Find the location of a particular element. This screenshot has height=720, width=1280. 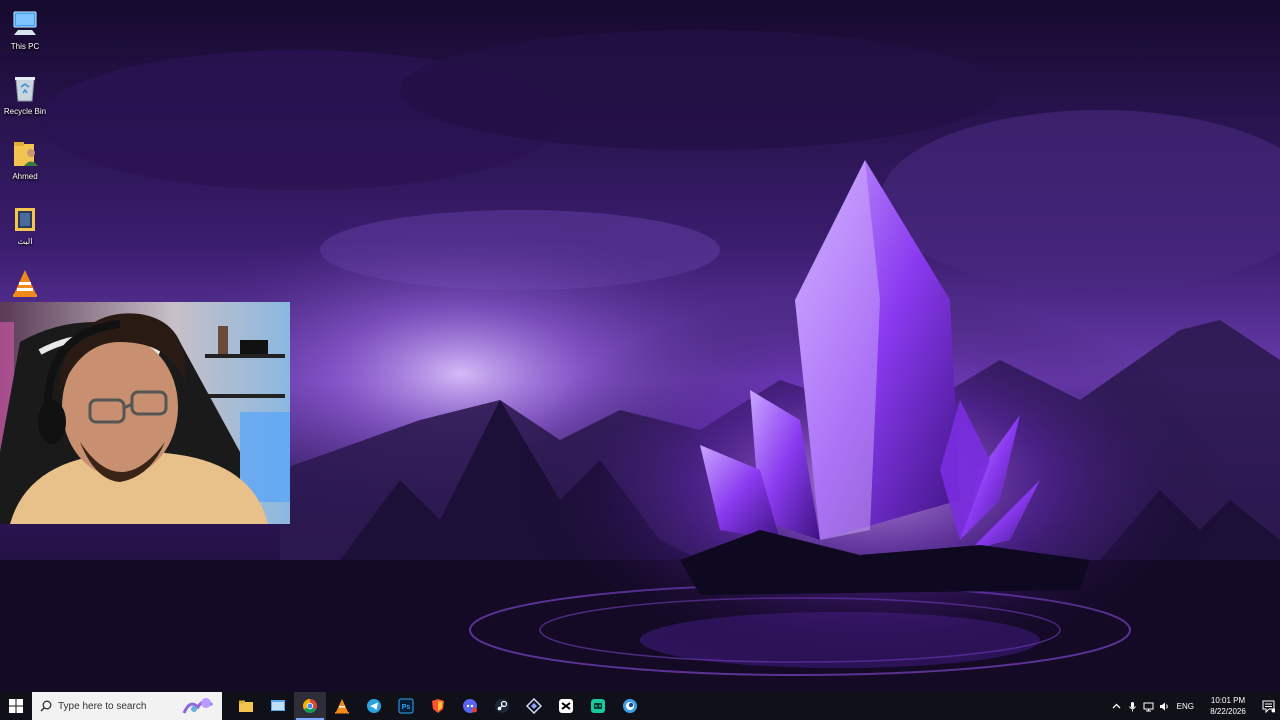

speaker-icon is located at coordinates (1164, 706).